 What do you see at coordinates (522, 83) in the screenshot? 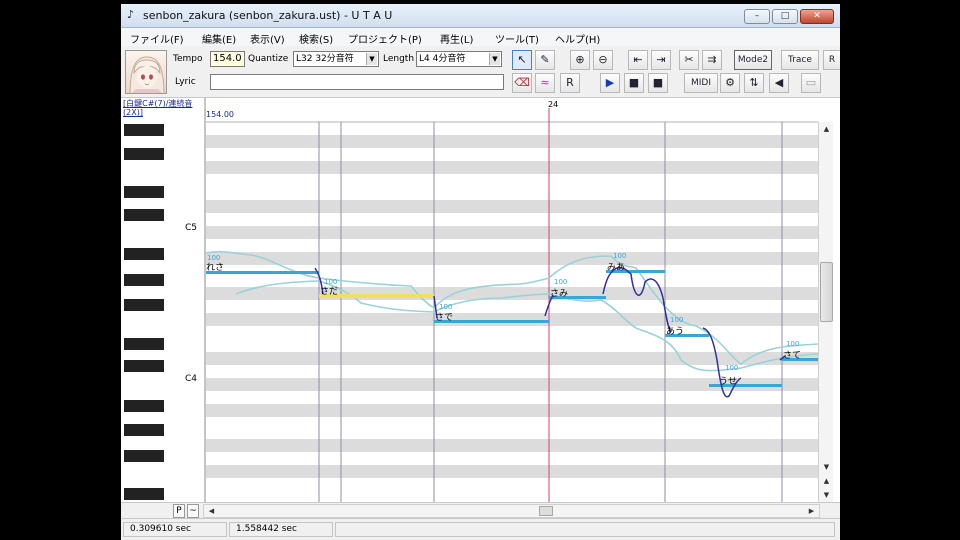
I see `eraser-icon: ⌫` at bounding box center [522, 83].